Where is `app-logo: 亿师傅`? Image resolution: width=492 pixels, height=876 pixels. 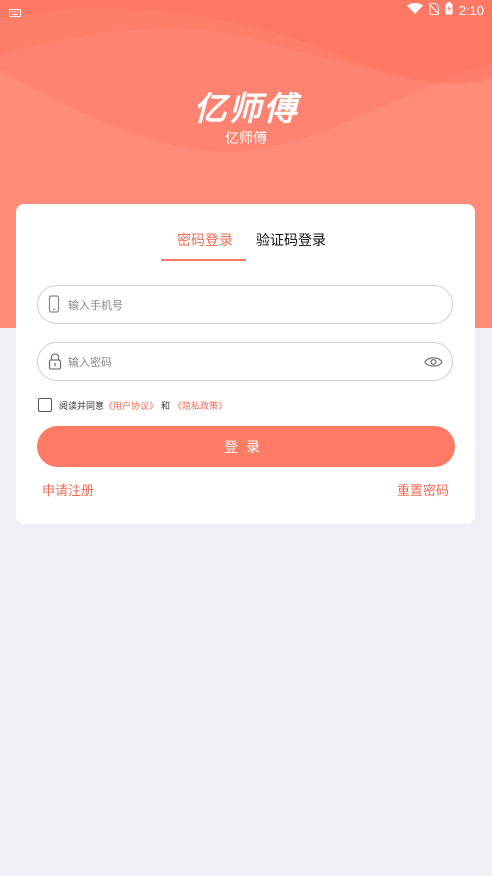
app-logo: 亿师傅 is located at coordinates (246, 108).